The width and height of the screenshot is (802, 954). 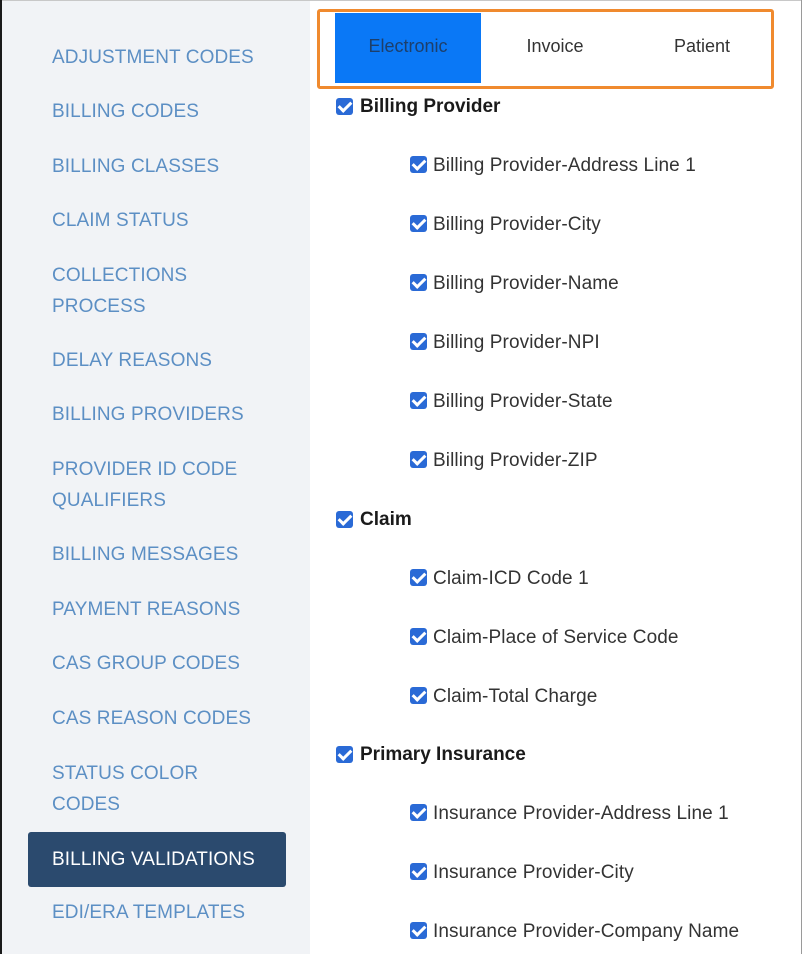 What do you see at coordinates (581, 813) in the screenshot?
I see `insurance-provider-address-line-1-label: Insurance Provider-Address Line 1` at bounding box center [581, 813].